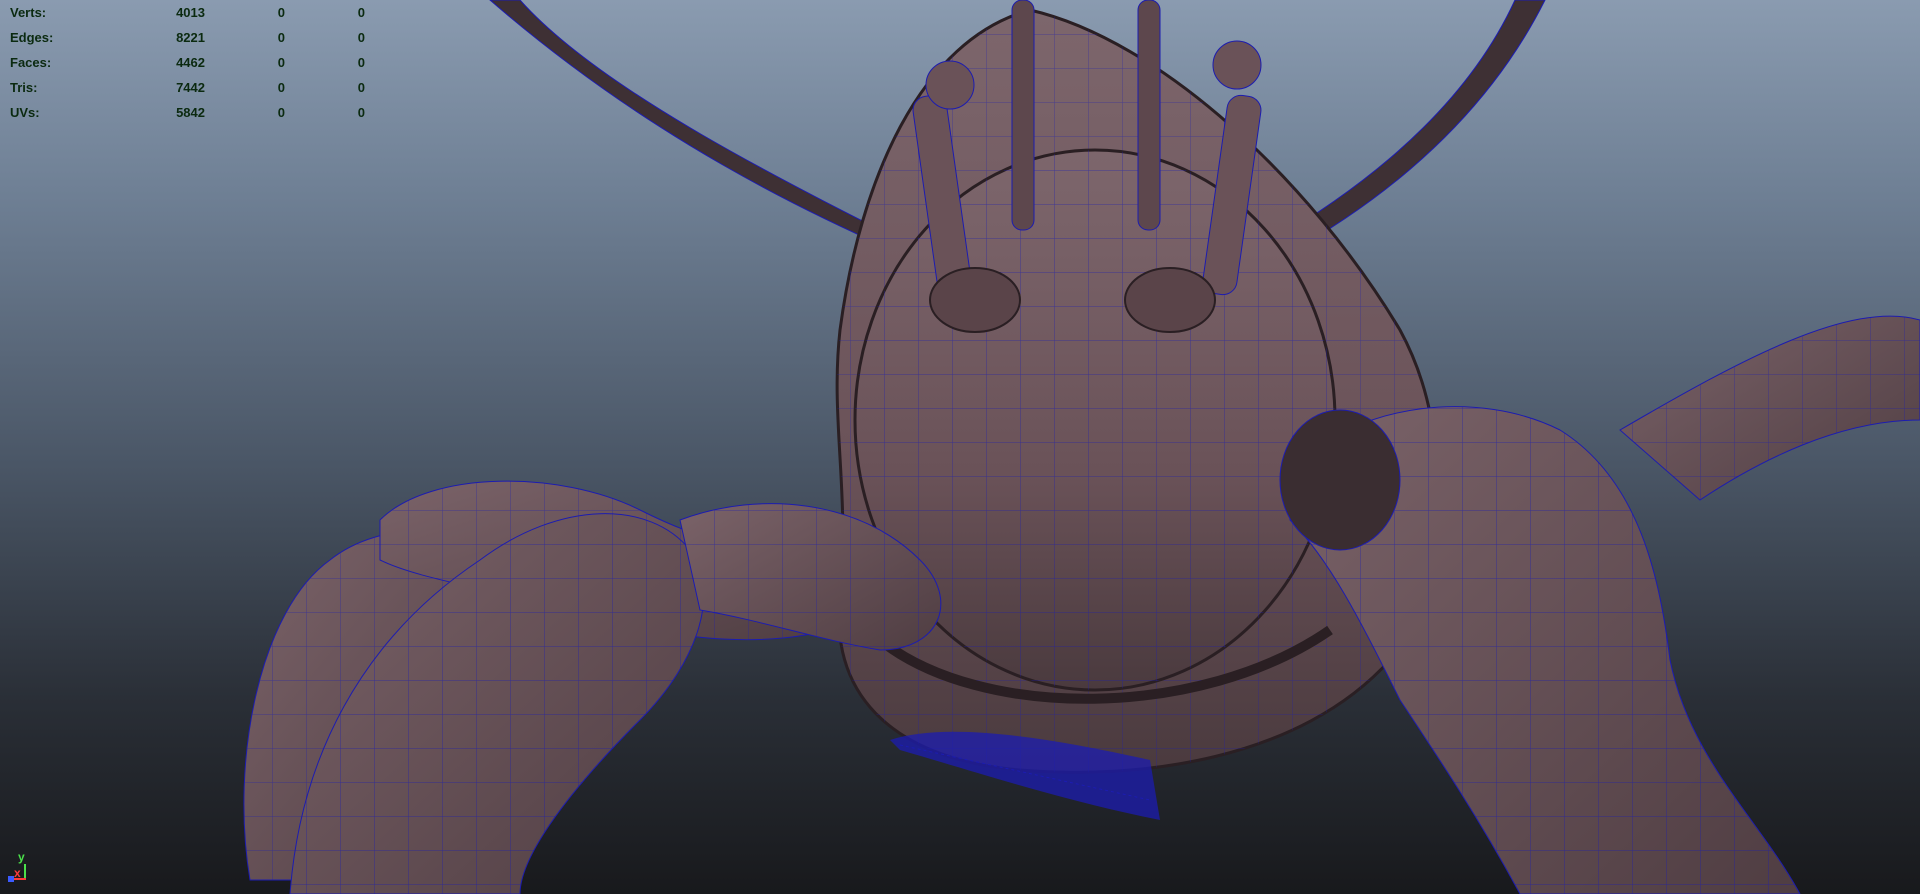 The image size is (1920, 894). Describe the element at coordinates (28, 12) in the screenshot. I see `hud-label: Verts:` at that location.